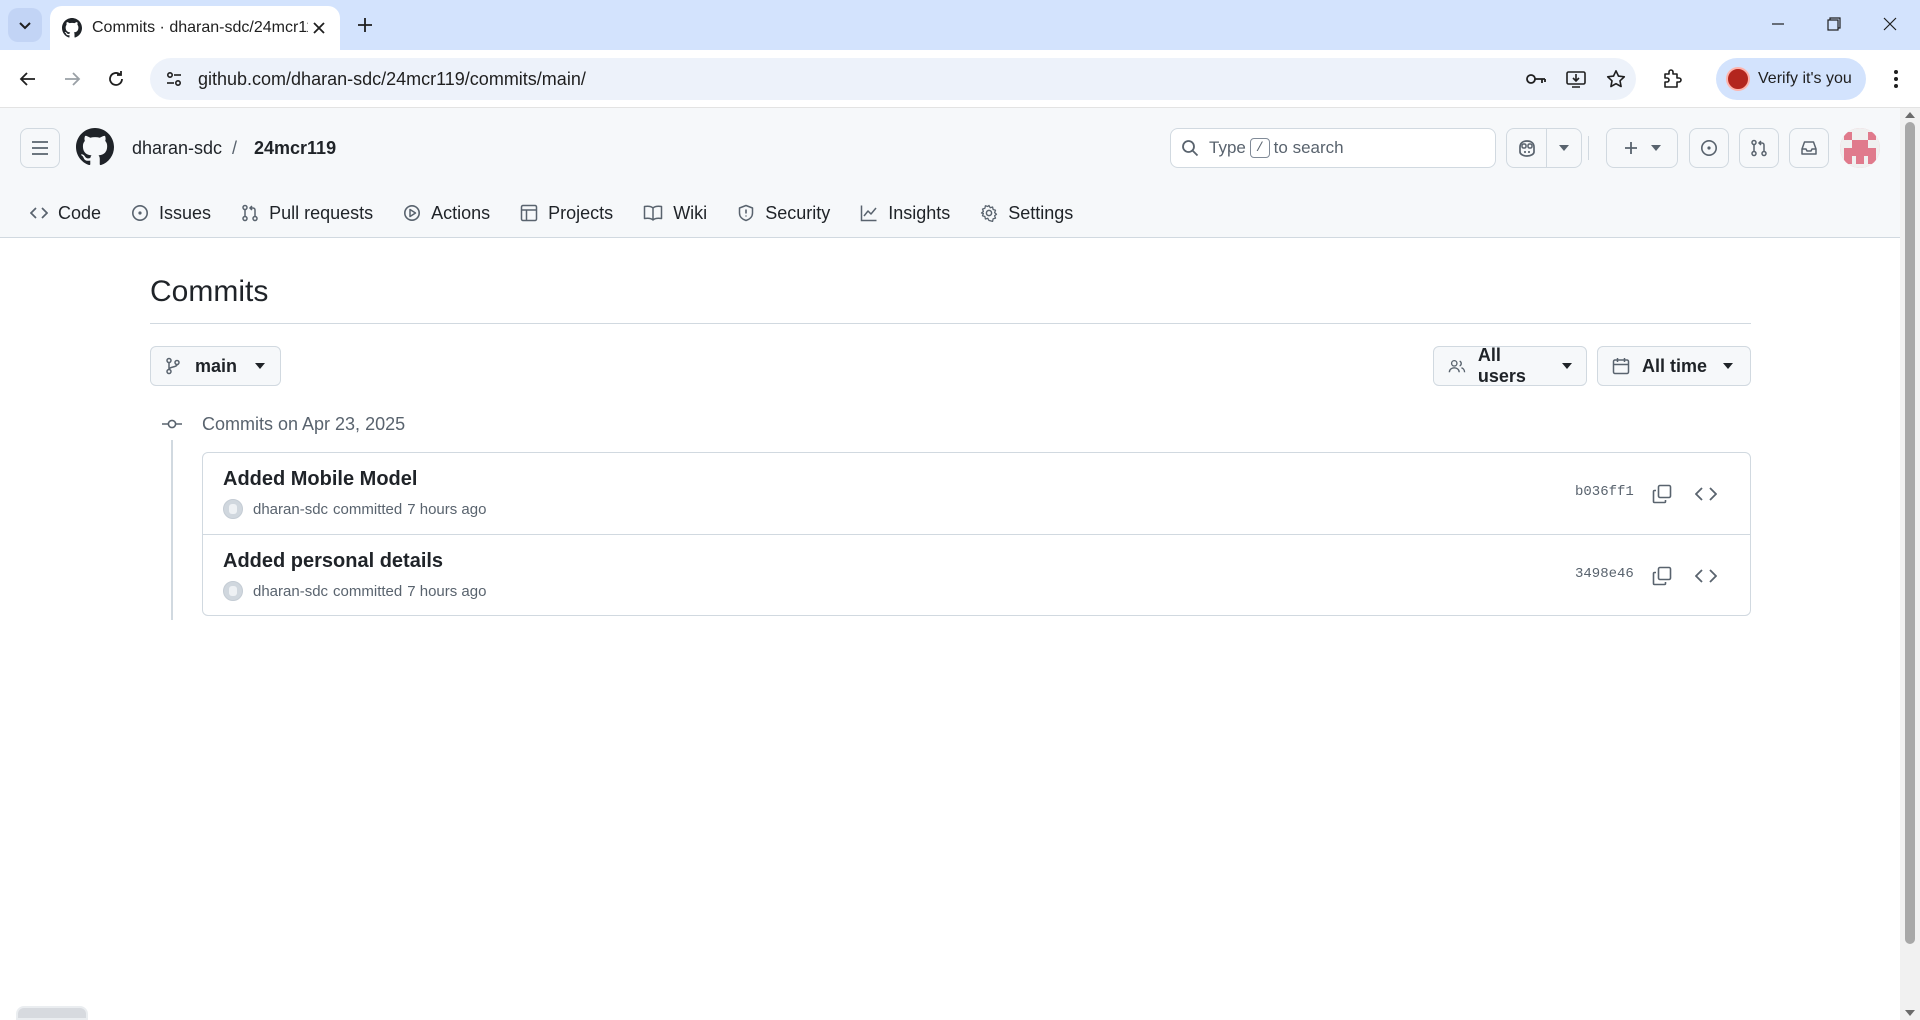 Image resolution: width=1920 pixels, height=1020 pixels. Describe the element at coordinates (1041, 212) in the screenshot. I see `tab-settings-label: Settings` at that location.